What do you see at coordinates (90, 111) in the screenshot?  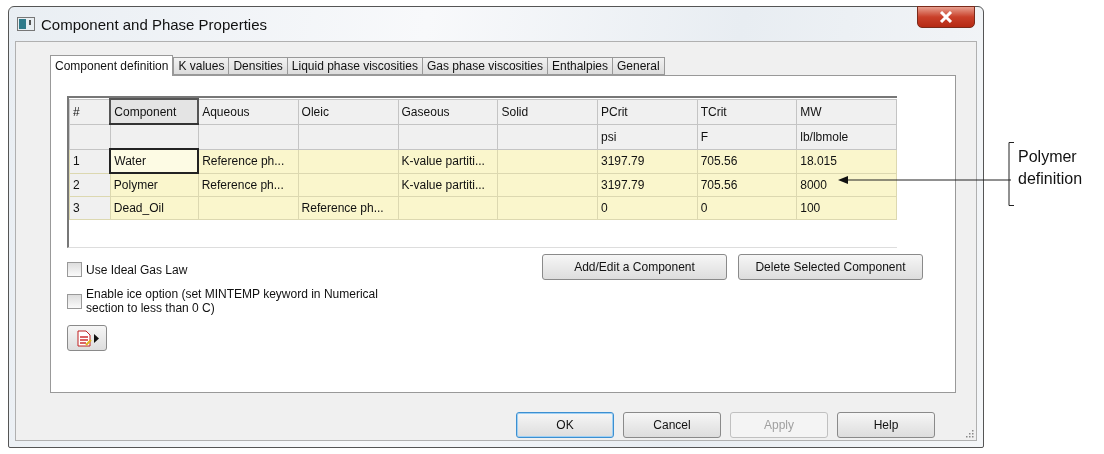 I see `column-header: #` at bounding box center [90, 111].